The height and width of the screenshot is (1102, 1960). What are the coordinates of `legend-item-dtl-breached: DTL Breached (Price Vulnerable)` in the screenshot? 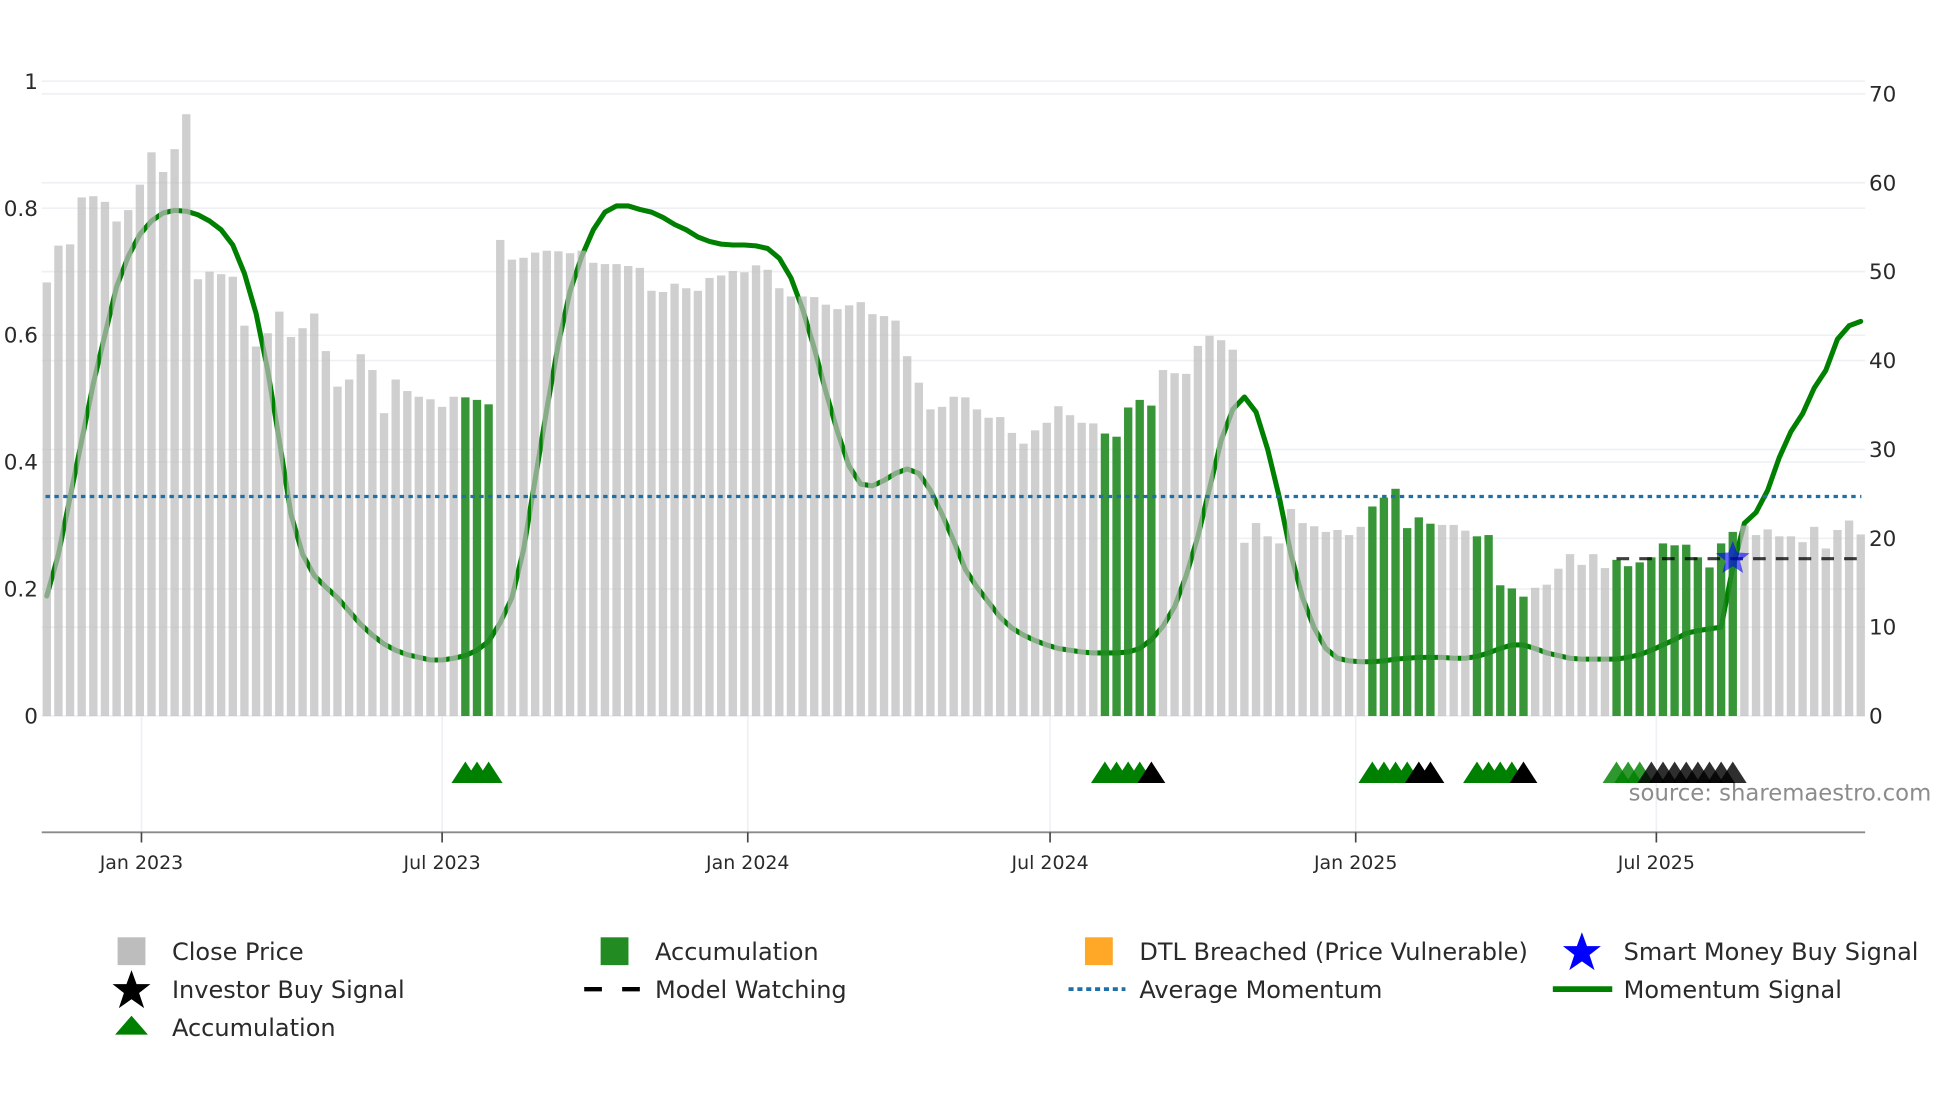 It's located at (1306, 951).